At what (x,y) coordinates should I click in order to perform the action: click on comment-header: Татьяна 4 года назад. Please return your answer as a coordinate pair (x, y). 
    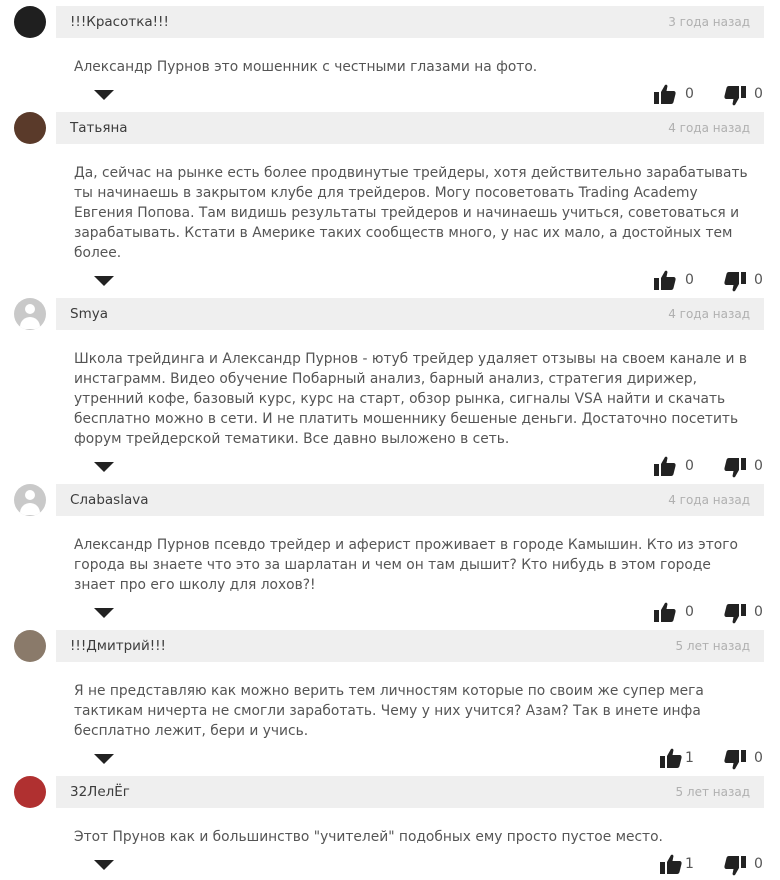
    Looking at the image, I should click on (410, 128).